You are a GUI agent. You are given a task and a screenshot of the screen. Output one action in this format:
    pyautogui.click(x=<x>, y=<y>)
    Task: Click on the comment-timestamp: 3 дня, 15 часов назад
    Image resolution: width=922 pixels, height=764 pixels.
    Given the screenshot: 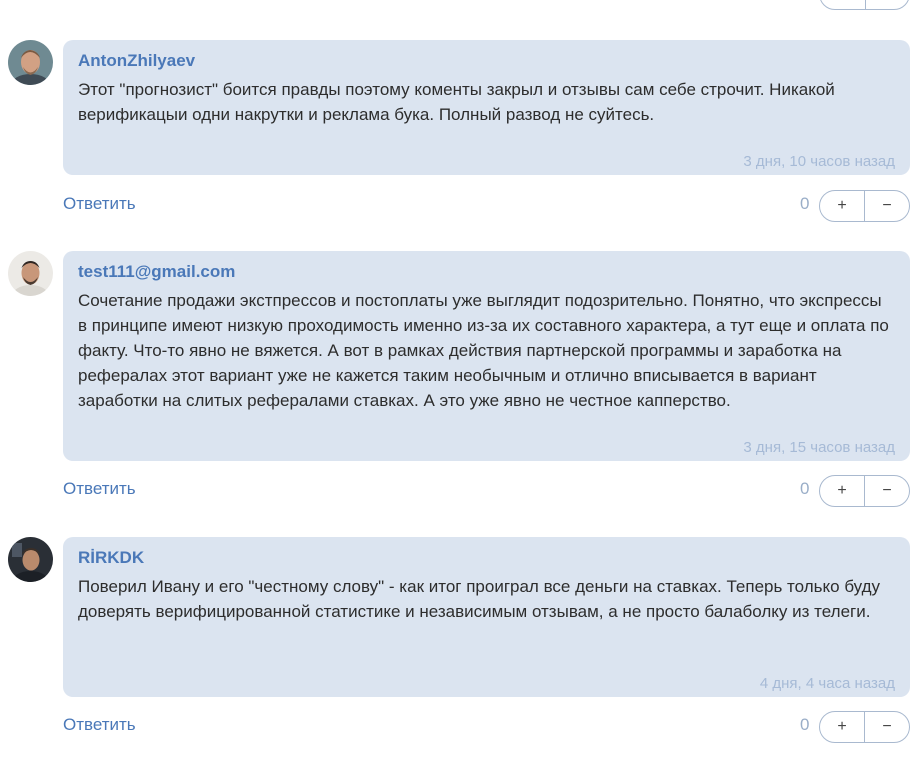 What is the action you would take?
    pyautogui.click(x=819, y=447)
    